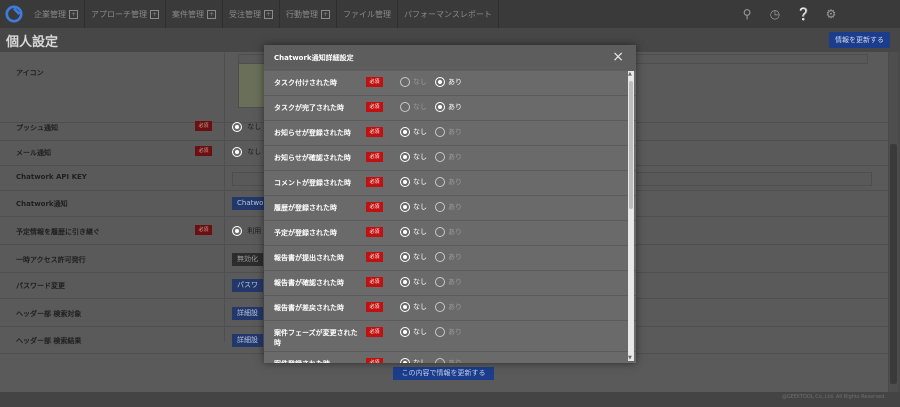 The image size is (900, 407). I want to click on update-info-button: 情報を更新する, so click(859, 40).